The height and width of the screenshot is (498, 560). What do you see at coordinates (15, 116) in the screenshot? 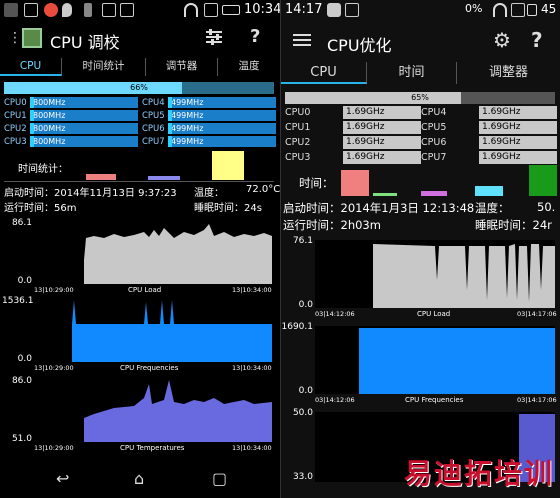
I see `core-label: CPU1` at bounding box center [15, 116].